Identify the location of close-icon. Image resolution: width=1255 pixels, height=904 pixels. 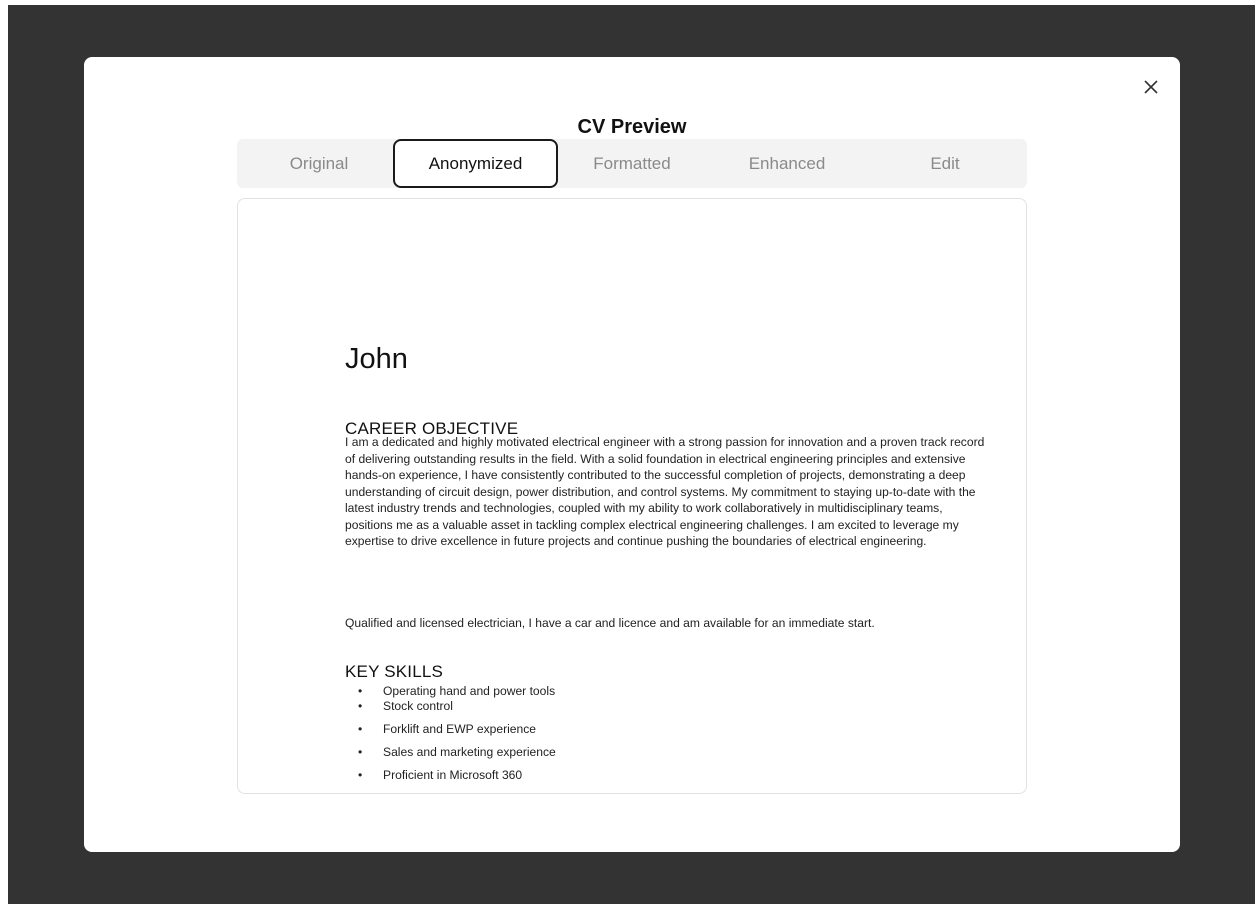
(1151, 87).